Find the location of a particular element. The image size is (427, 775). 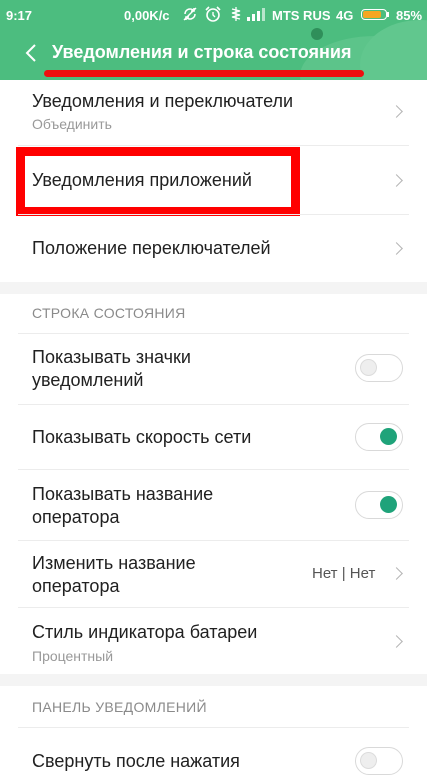

chevron-left-icon is located at coordinates (30, 53).